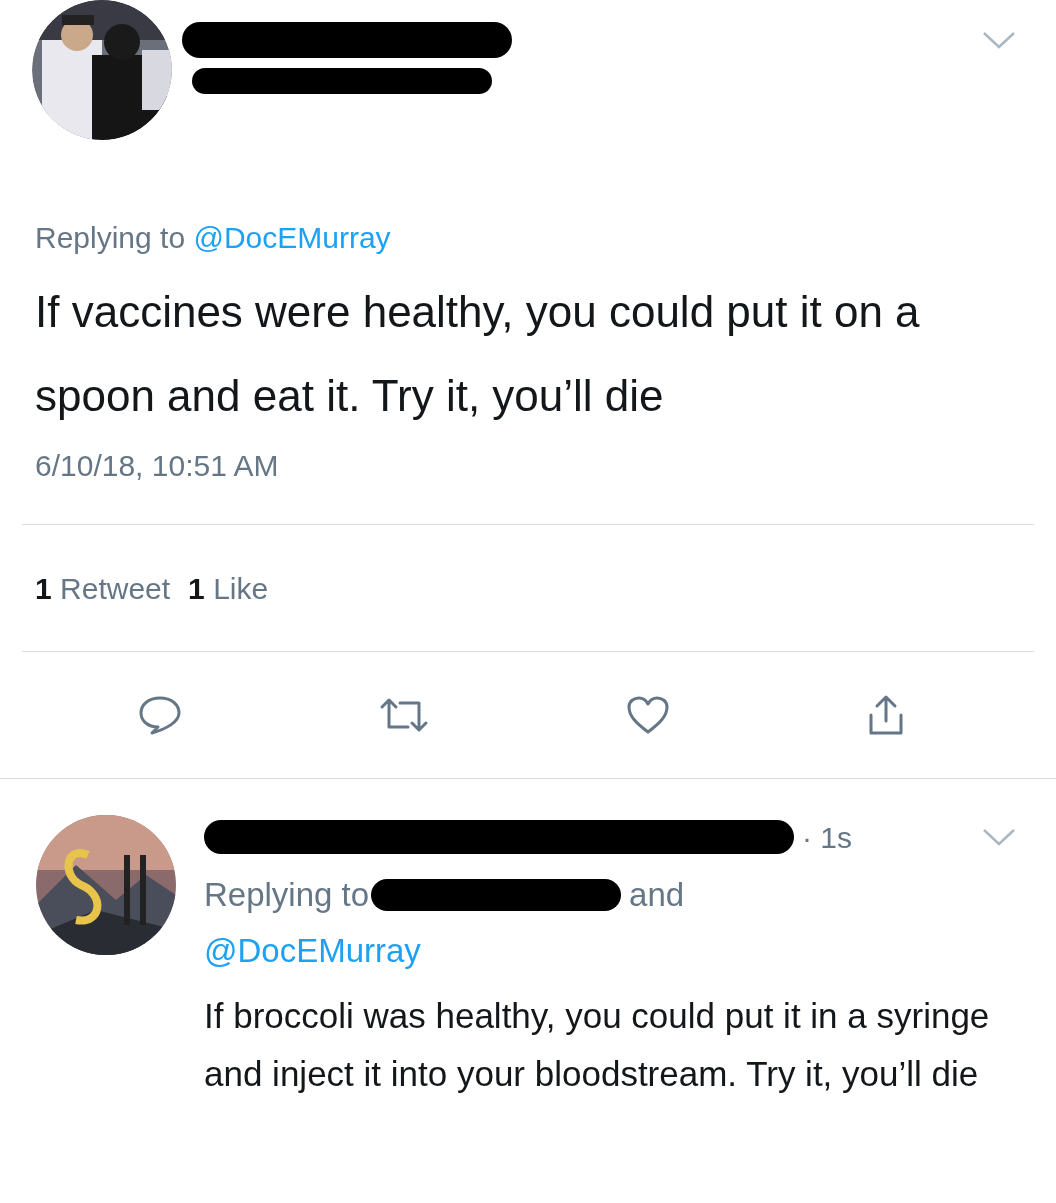 The width and height of the screenshot is (1056, 1203). What do you see at coordinates (157, 466) in the screenshot?
I see `tweet-timestamp: 6/10/18, 10:51 AM` at bounding box center [157, 466].